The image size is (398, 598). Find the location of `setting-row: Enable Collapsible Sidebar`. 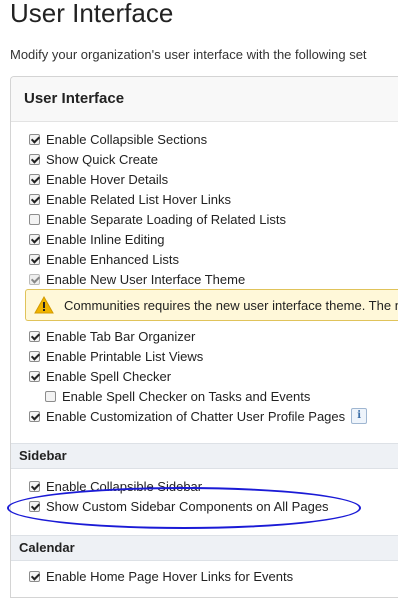

setting-row: Enable Collapsible Sidebar is located at coordinates (115, 486).